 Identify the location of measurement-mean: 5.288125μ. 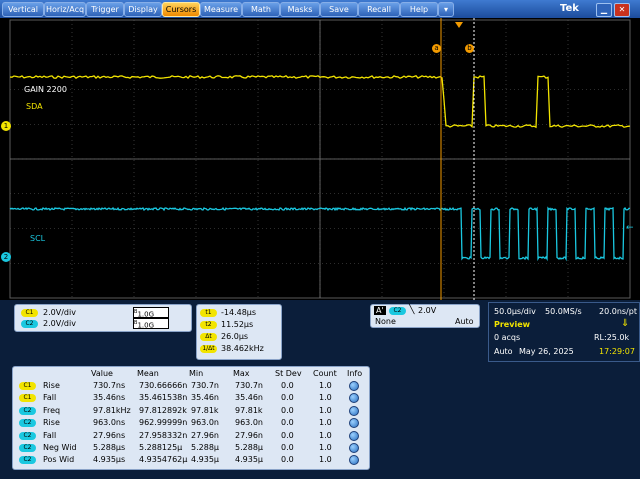
(161, 447).